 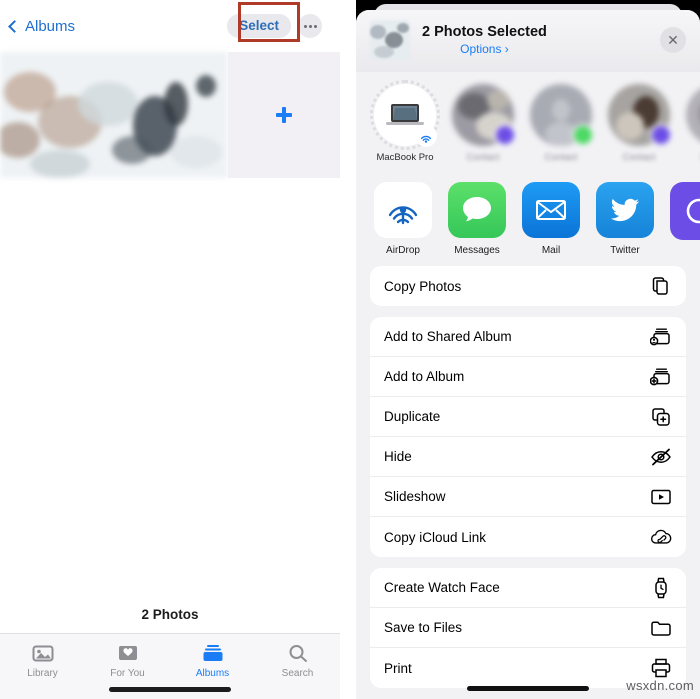 What do you see at coordinates (477, 210) in the screenshot?
I see `messages-icon` at bounding box center [477, 210].